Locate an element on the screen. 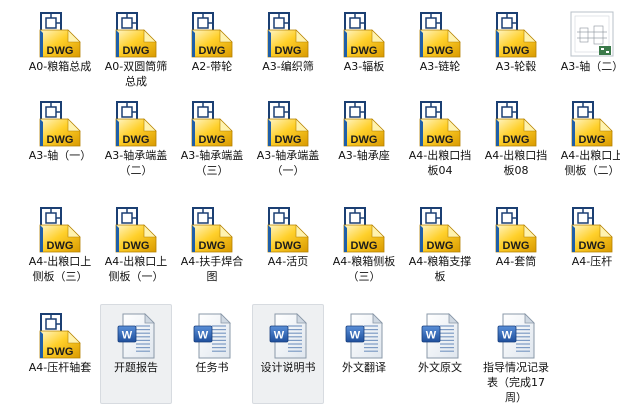 Image resolution: width=620 pixels, height=412 pixels. file-name-label: 指导情况记录表（完成17周） is located at coordinates (516, 382).